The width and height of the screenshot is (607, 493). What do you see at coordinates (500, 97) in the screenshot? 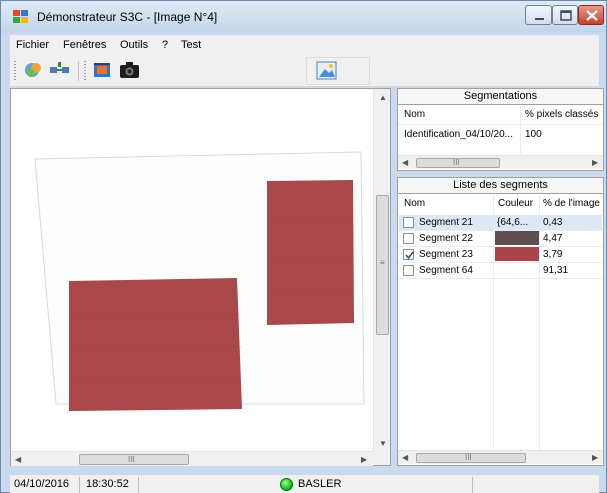
I see `segmentations-title: Segmentations` at bounding box center [500, 97].